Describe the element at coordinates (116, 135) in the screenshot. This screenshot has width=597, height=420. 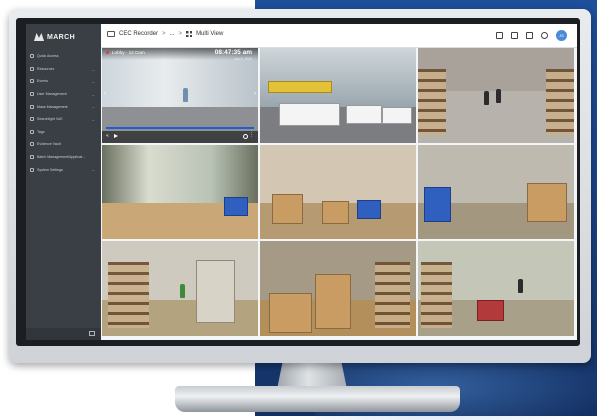
I see `play-icon` at that location.